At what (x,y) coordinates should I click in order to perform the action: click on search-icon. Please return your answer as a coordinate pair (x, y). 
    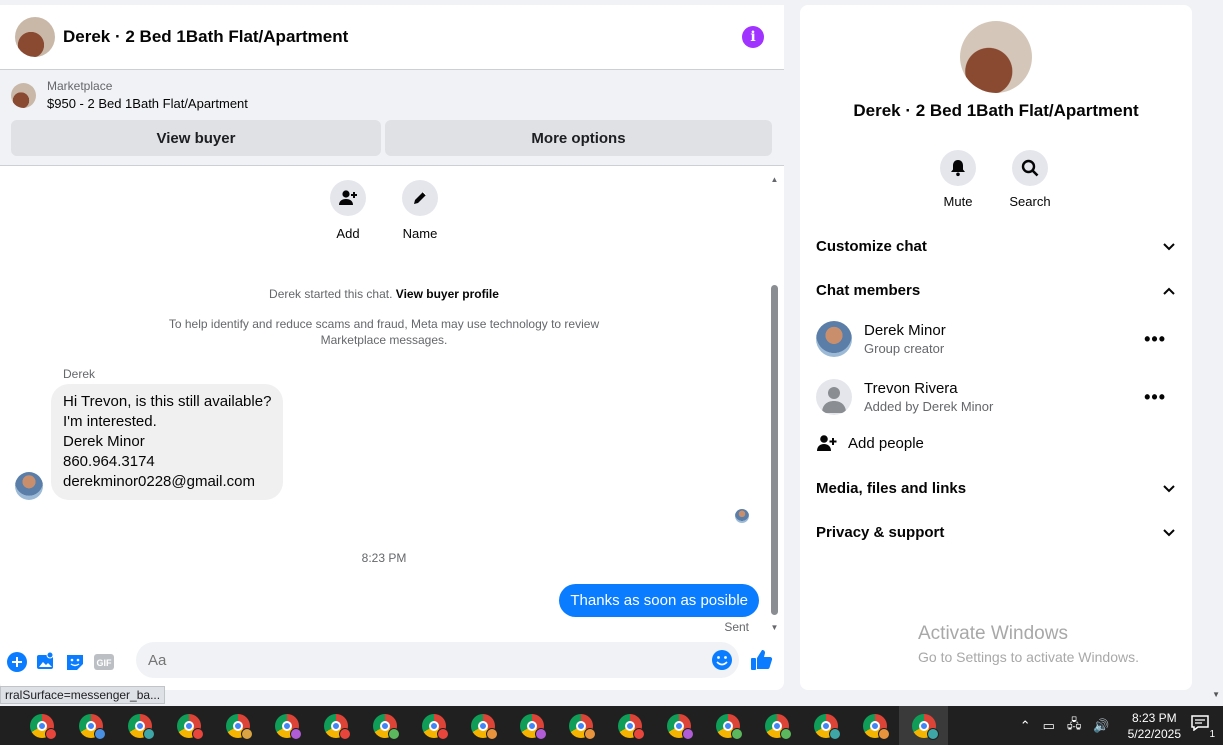
    Looking at the image, I should click on (1030, 168).